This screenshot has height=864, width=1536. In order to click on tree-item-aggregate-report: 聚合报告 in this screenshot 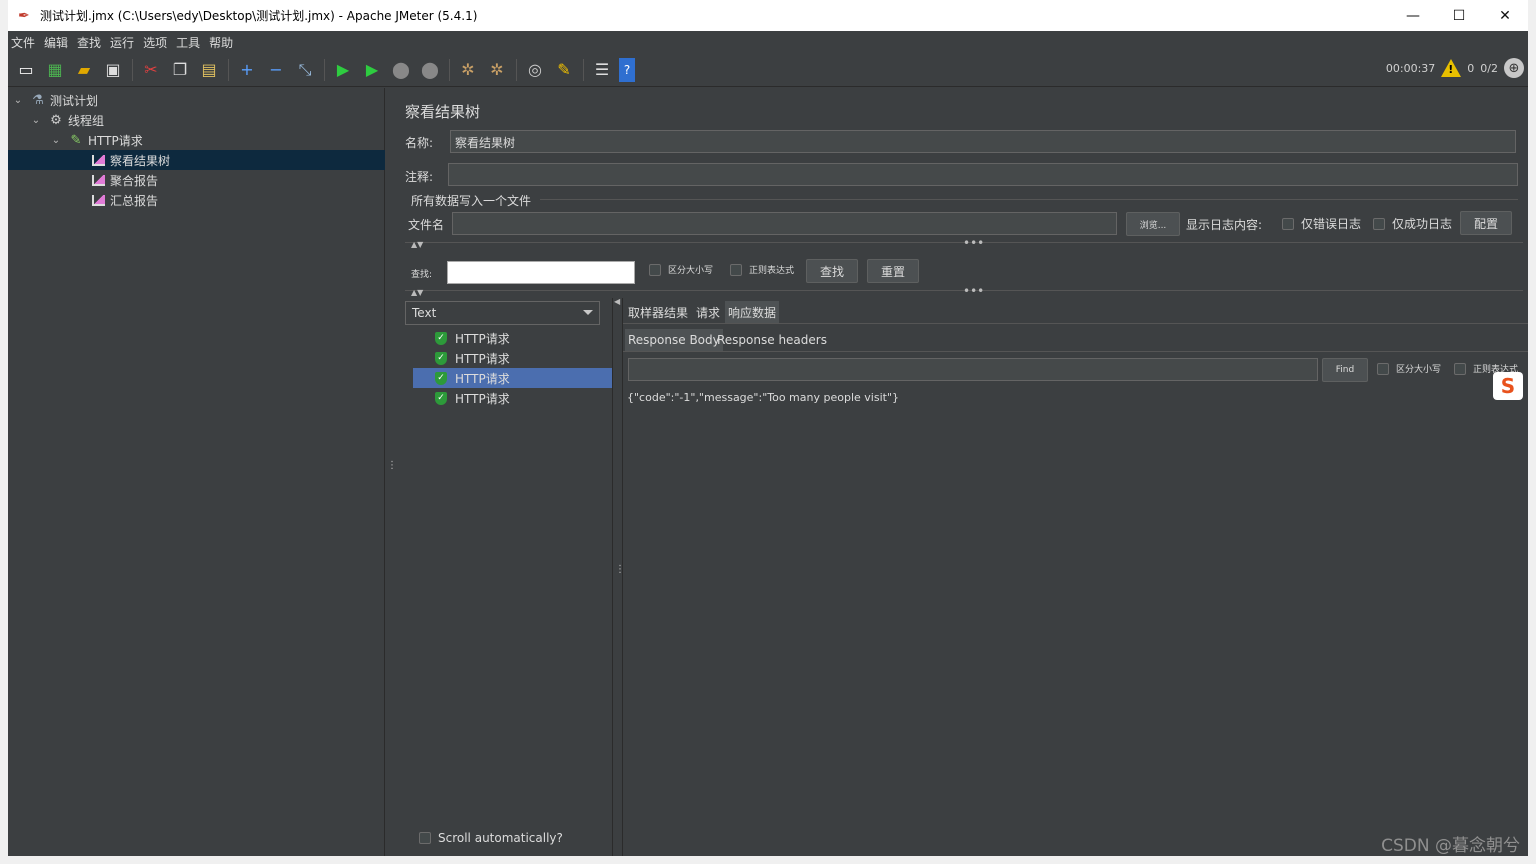, I will do `click(124, 180)`.